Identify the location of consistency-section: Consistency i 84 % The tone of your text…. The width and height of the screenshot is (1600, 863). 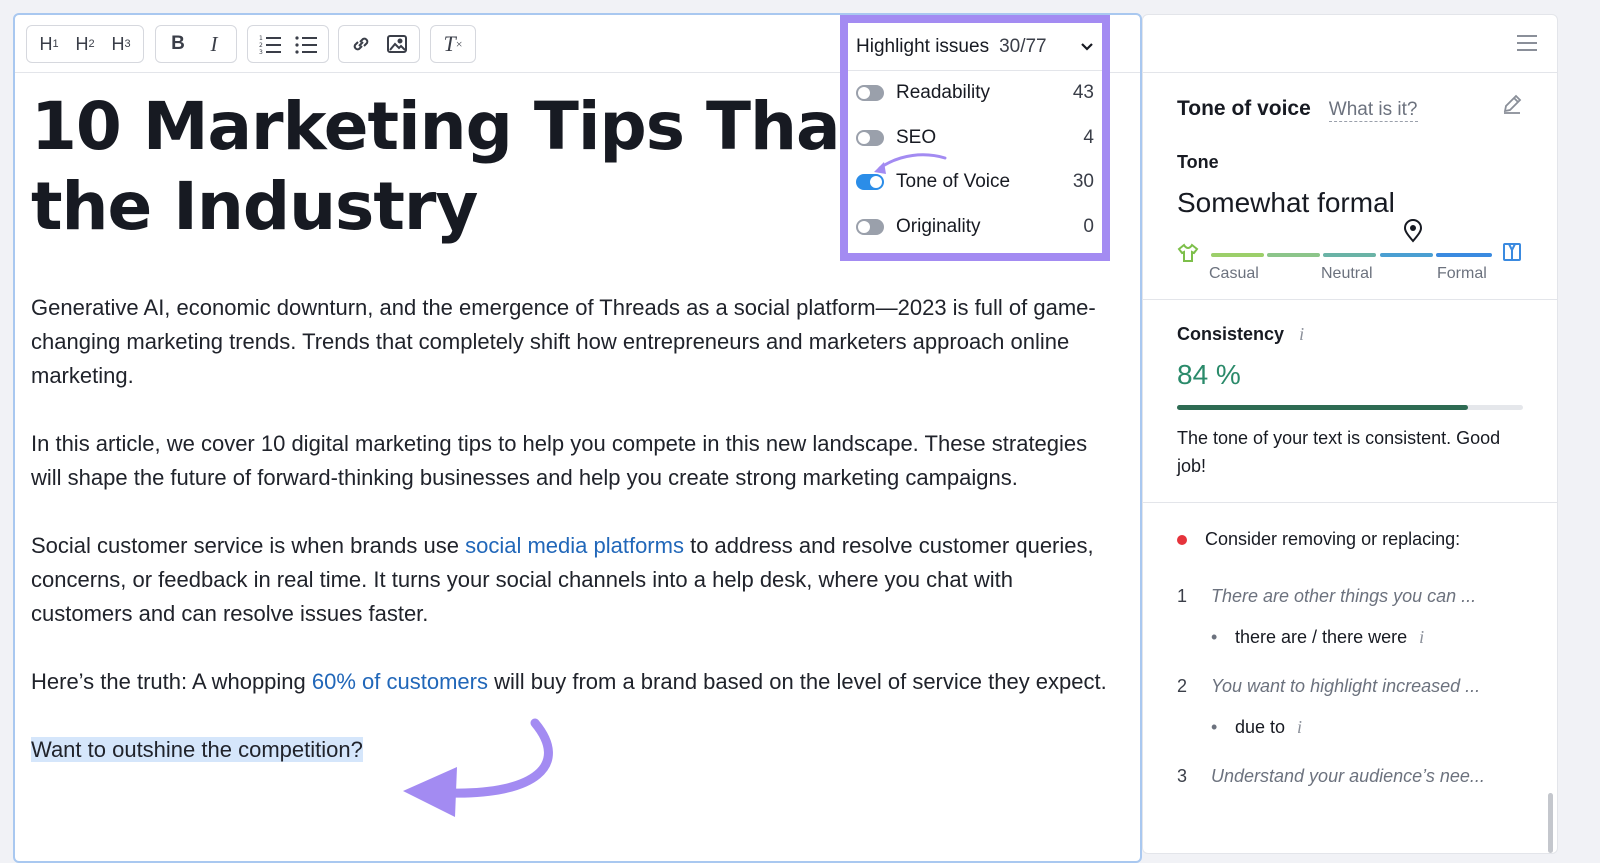
(1350, 413).